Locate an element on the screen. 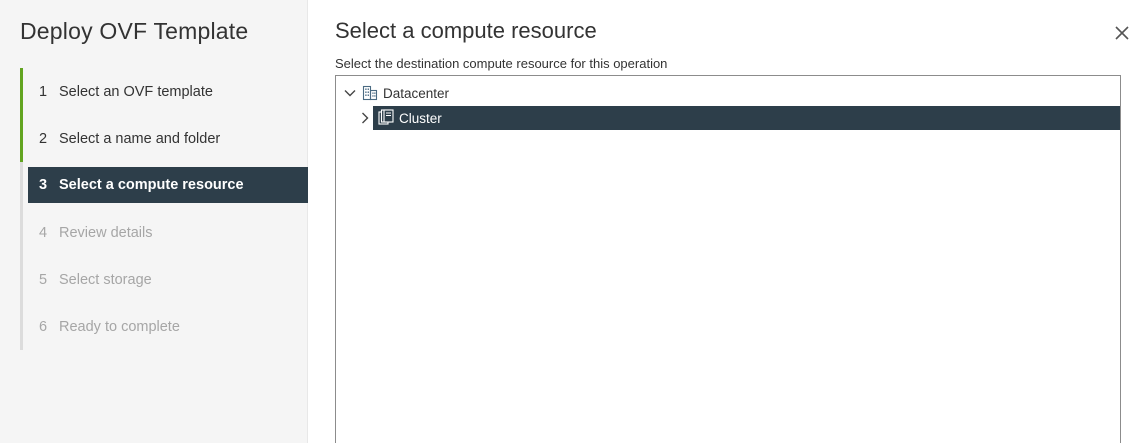  step-number: 2 is located at coordinates (43, 138).